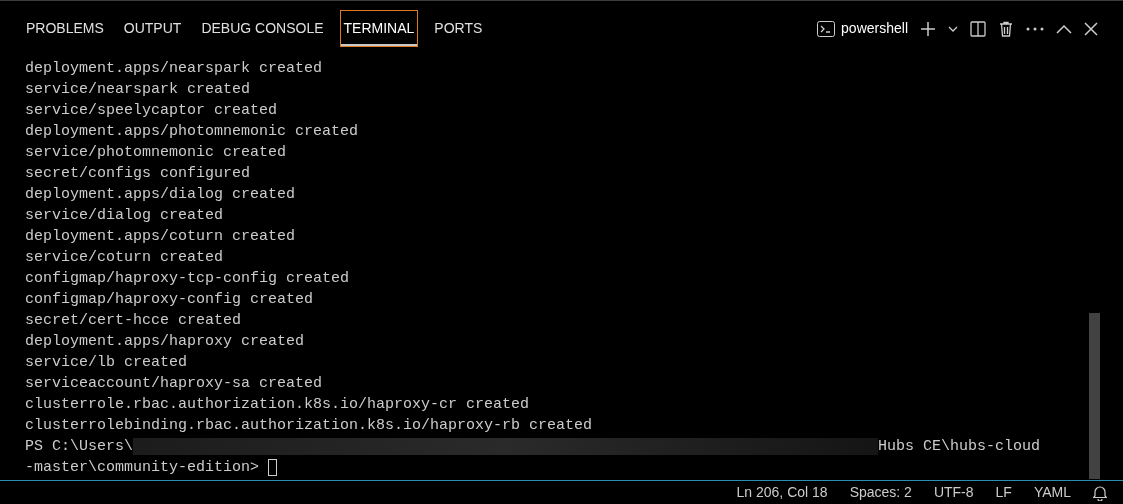 The image size is (1123, 504). Describe the element at coordinates (458, 28) in the screenshot. I see `panel-tab: PORTS` at that location.